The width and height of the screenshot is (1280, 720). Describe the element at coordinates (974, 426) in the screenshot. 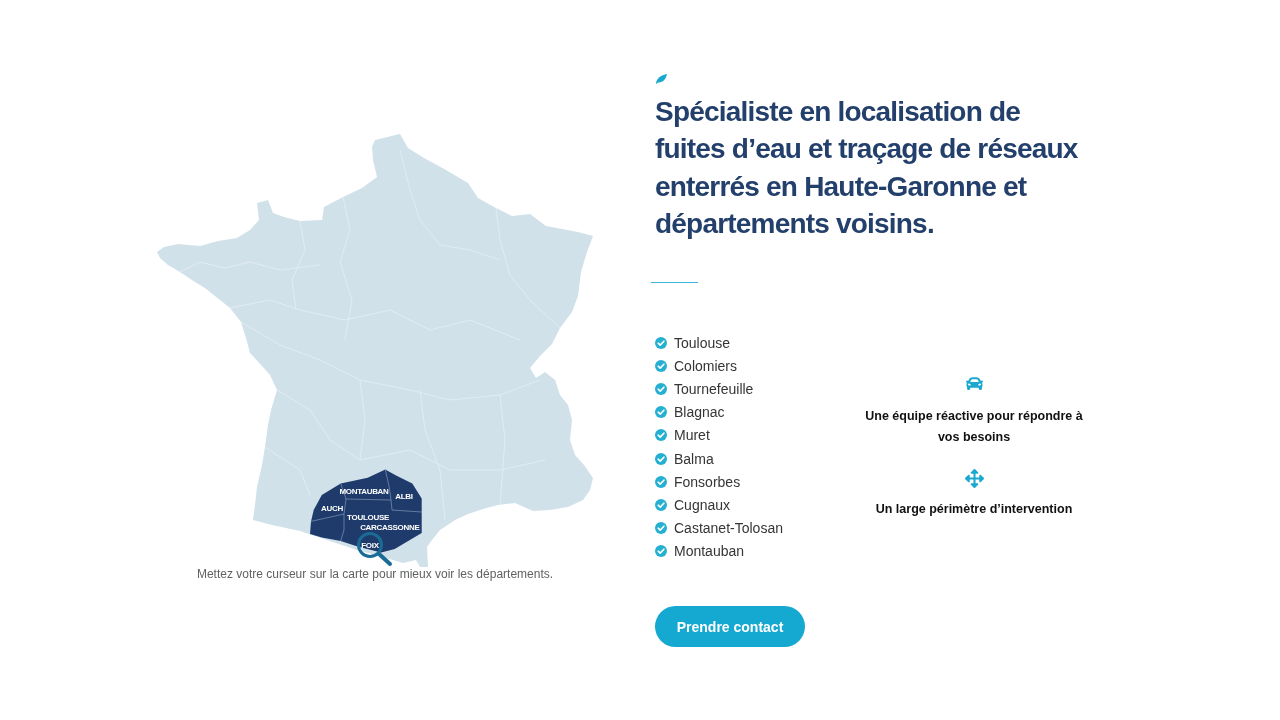

I see `feature-text: Une équipe réactive pour répondre à vos besoins` at that location.